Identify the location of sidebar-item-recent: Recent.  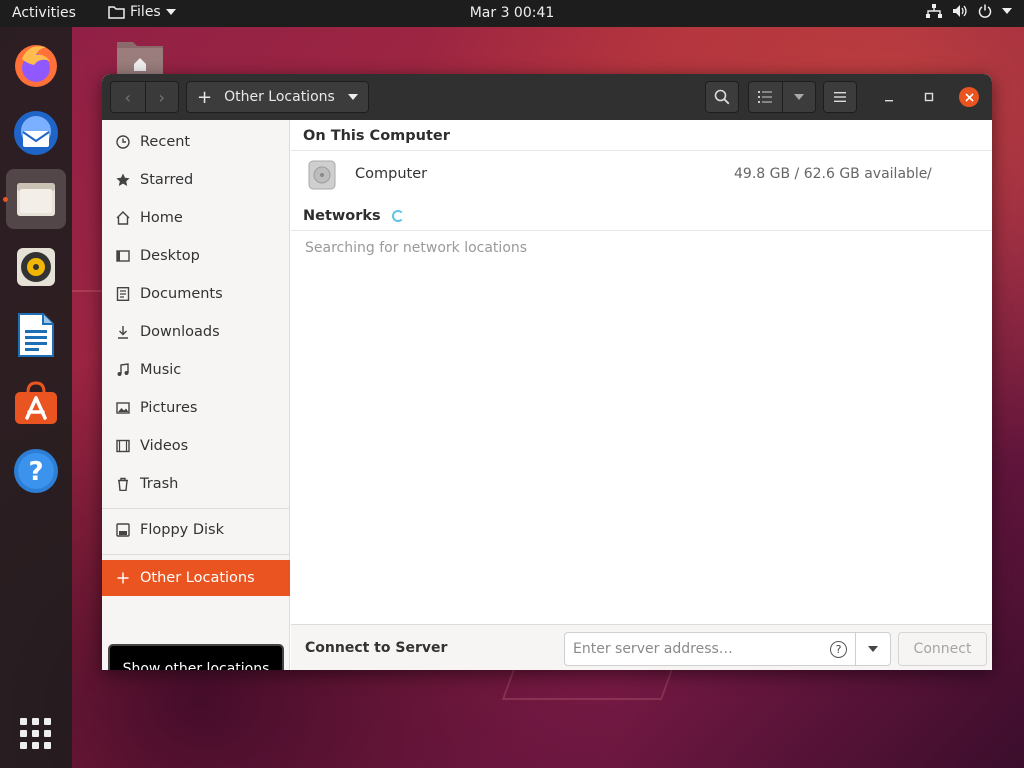
(196, 142).